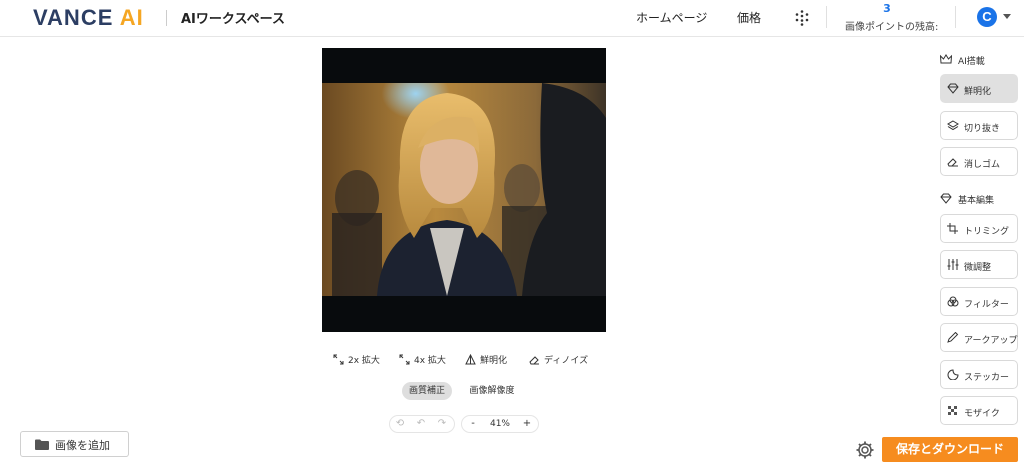 The image size is (1024, 462). I want to click on logo-text-main: VANCE, so click(73, 17).